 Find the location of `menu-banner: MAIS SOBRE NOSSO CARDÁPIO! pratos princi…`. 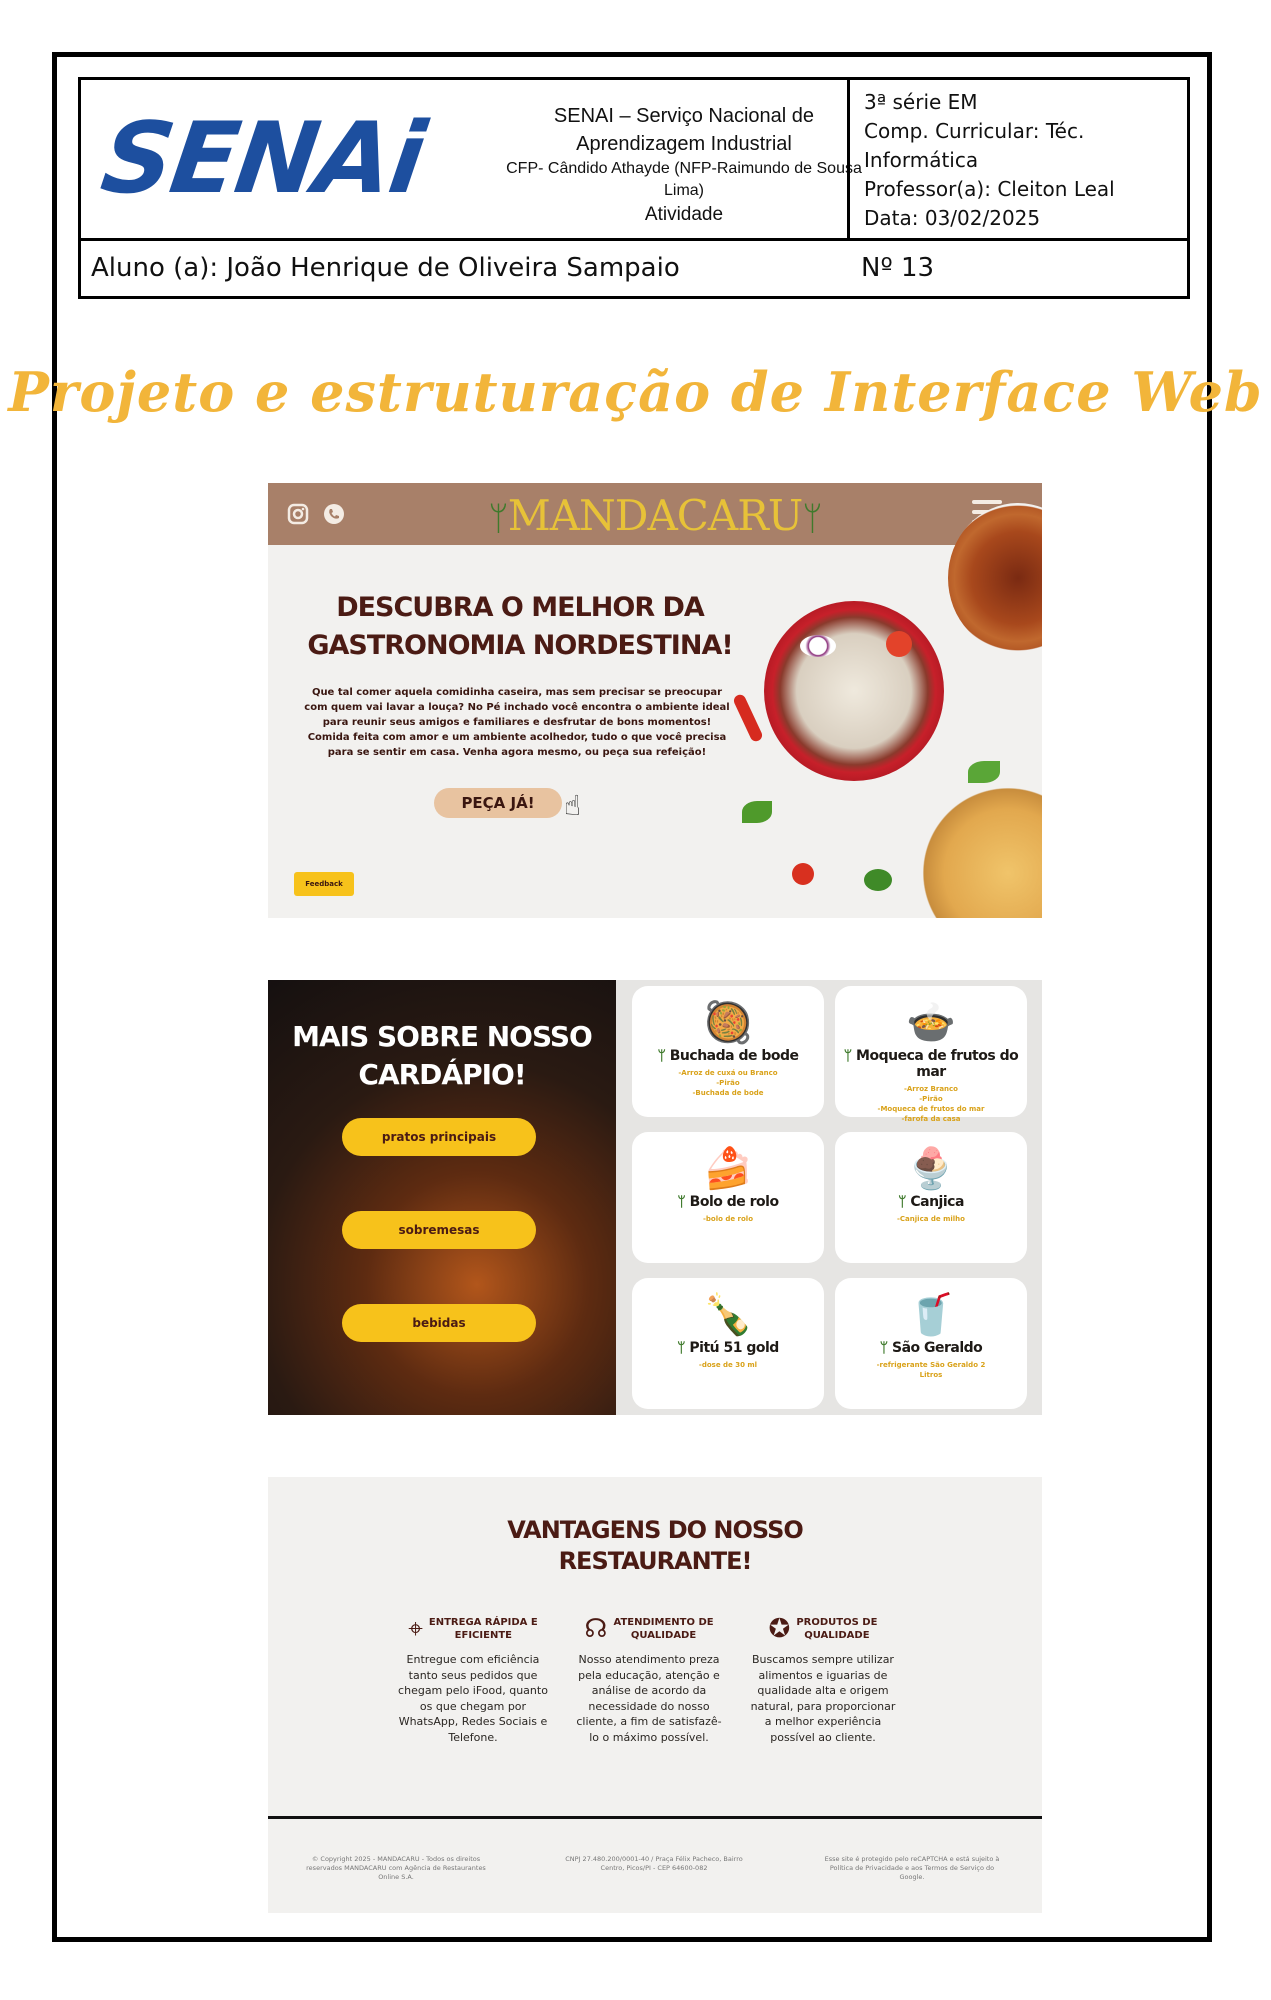

menu-banner: MAIS SOBRE NOSSO CARDÁPIO! pratos princi… is located at coordinates (442, 1197).